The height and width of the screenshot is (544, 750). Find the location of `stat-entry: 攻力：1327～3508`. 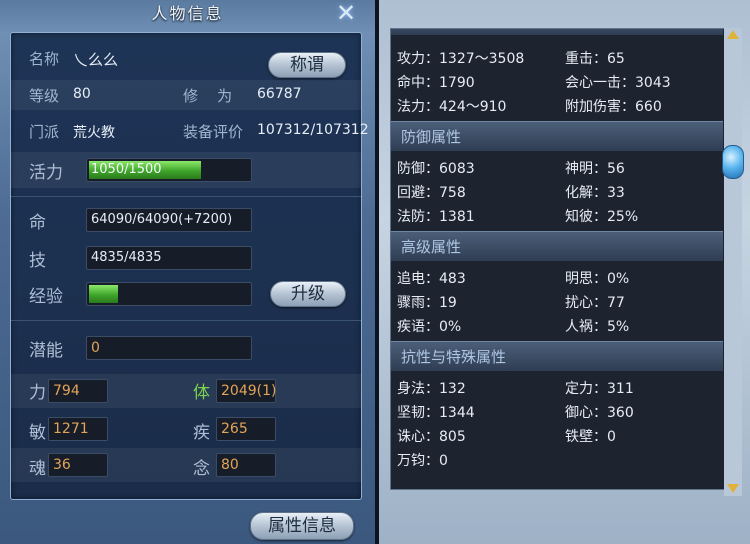

stat-entry: 攻力：1327～3508 is located at coordinates (460, 58).